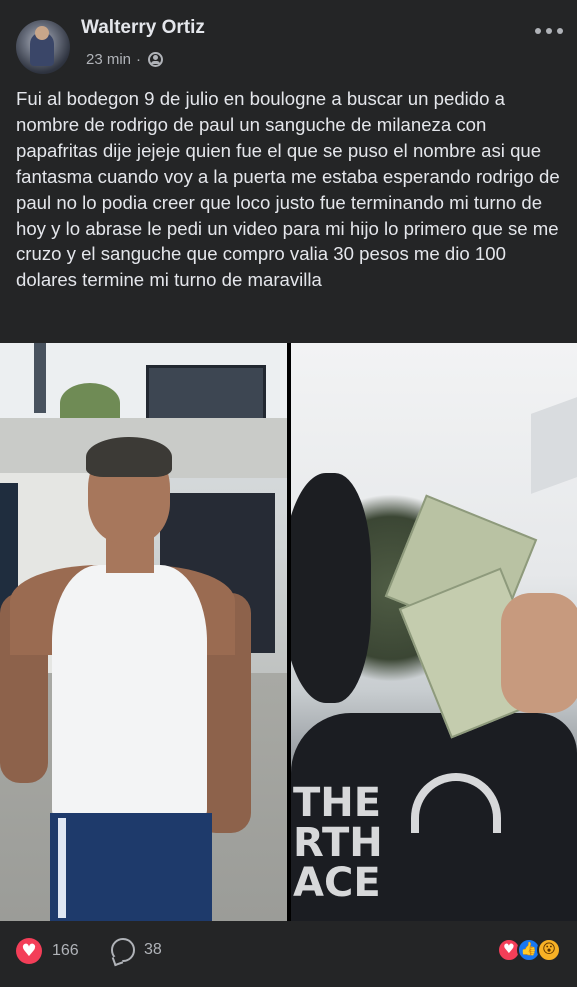 The image size is (577, 987). I want to click on plant, so click(90, 403).